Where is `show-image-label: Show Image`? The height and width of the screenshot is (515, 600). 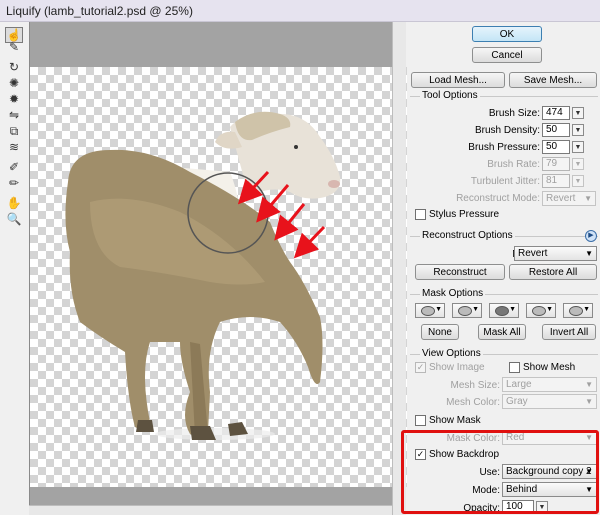 show-image-label: Show Image is located at coordinates (457, 367).